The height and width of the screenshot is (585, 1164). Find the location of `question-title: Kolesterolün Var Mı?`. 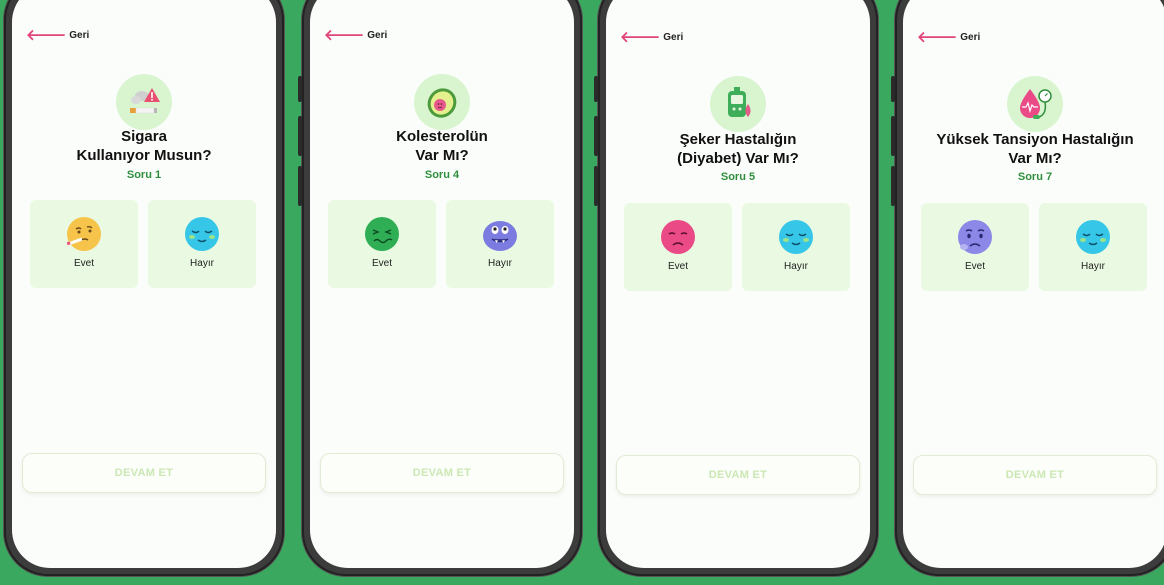

question-title: Kolesterolün Var Mı? is located at coordinates (442, 146).